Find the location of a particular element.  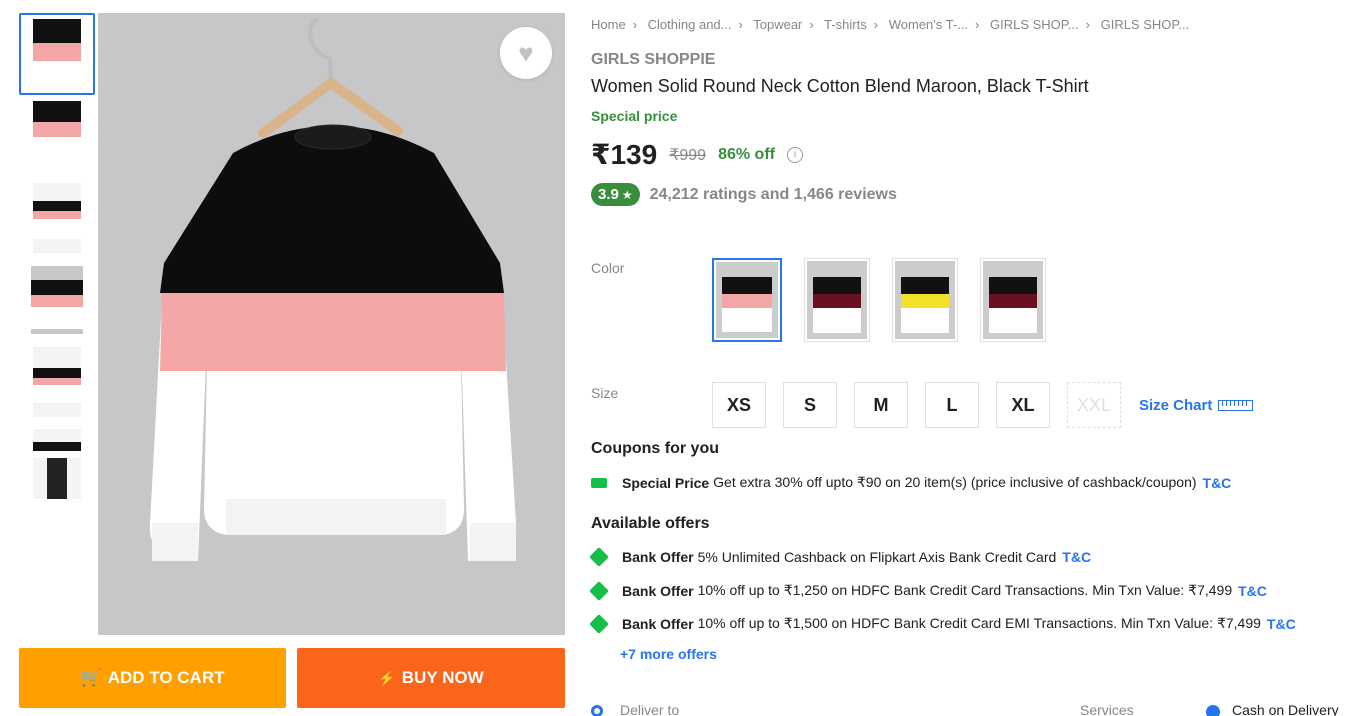

coupon-type: Special Price is located at coordinates (666, 482).